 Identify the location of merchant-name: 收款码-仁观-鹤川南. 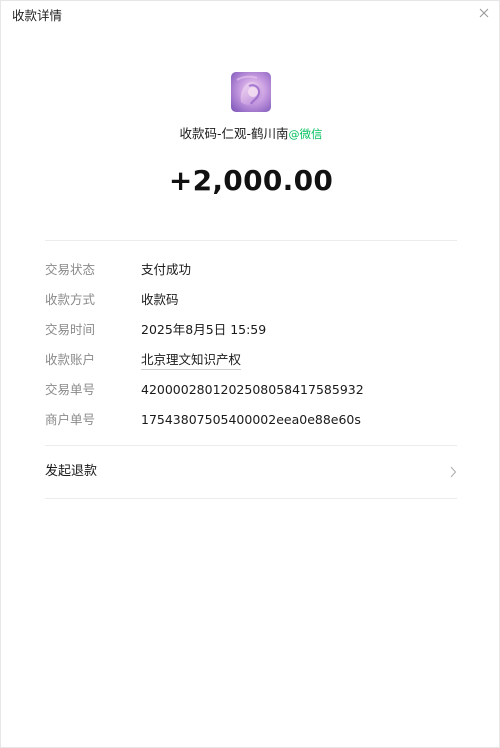
(234, 133).